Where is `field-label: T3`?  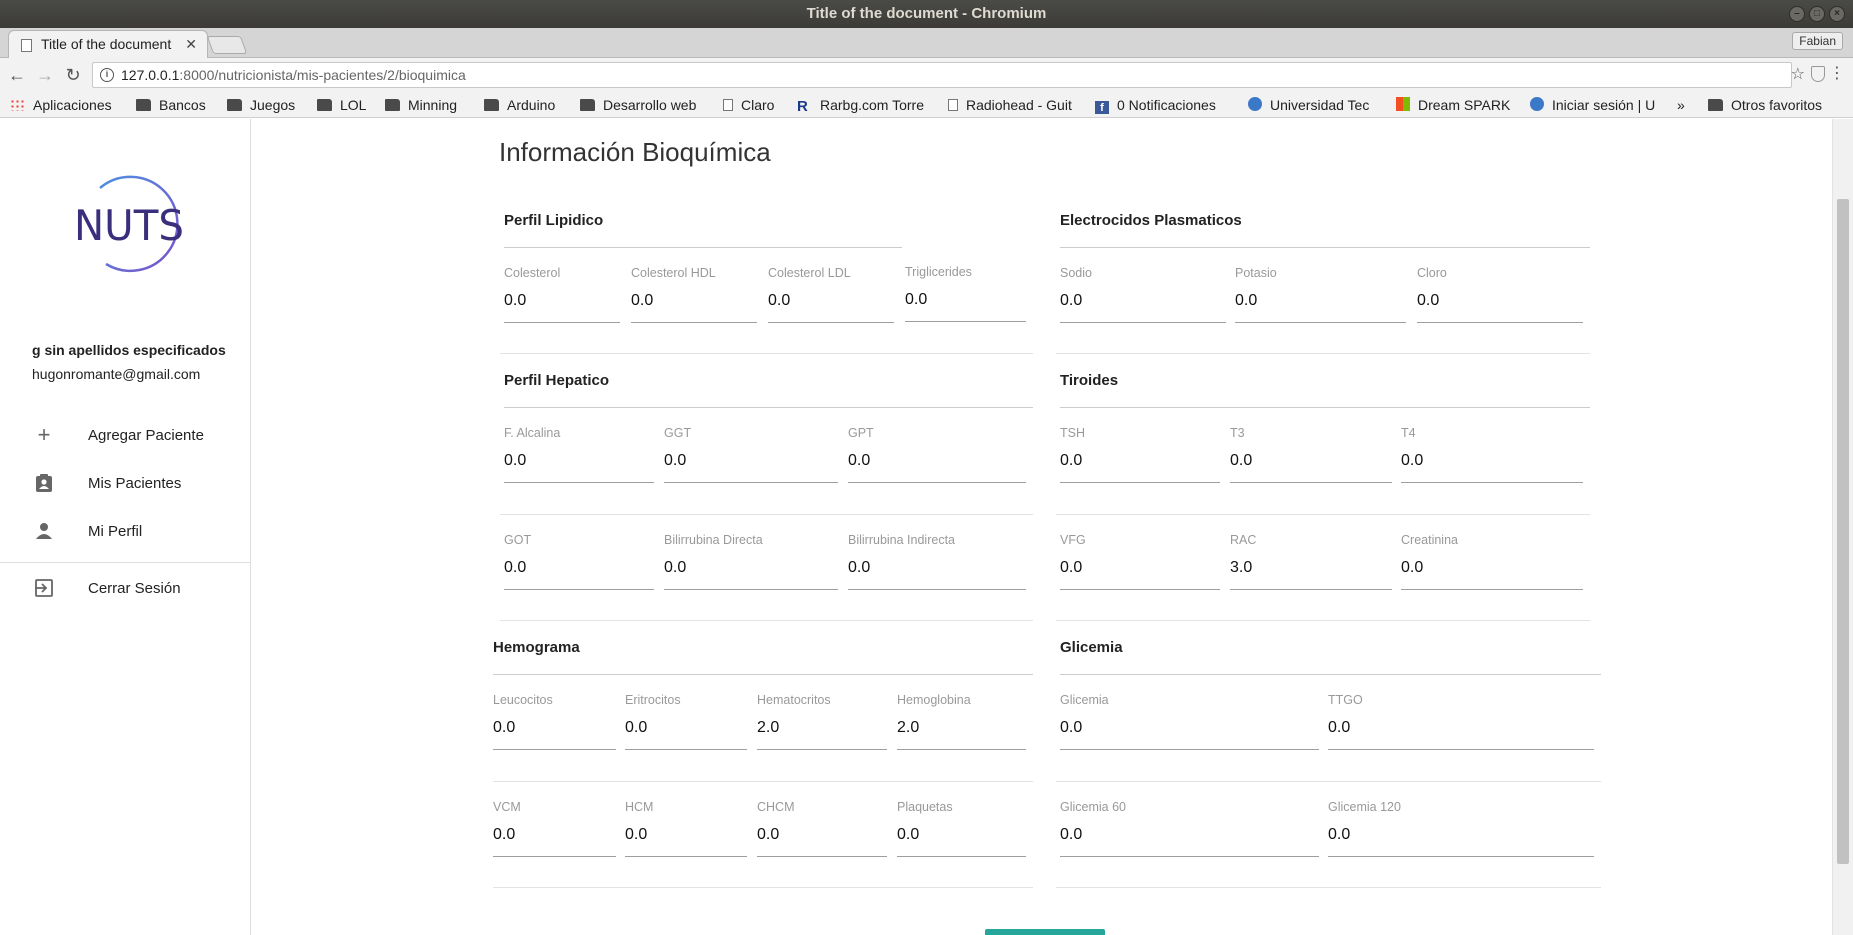
field-label: T3 is located at coordinates (1237, 433).